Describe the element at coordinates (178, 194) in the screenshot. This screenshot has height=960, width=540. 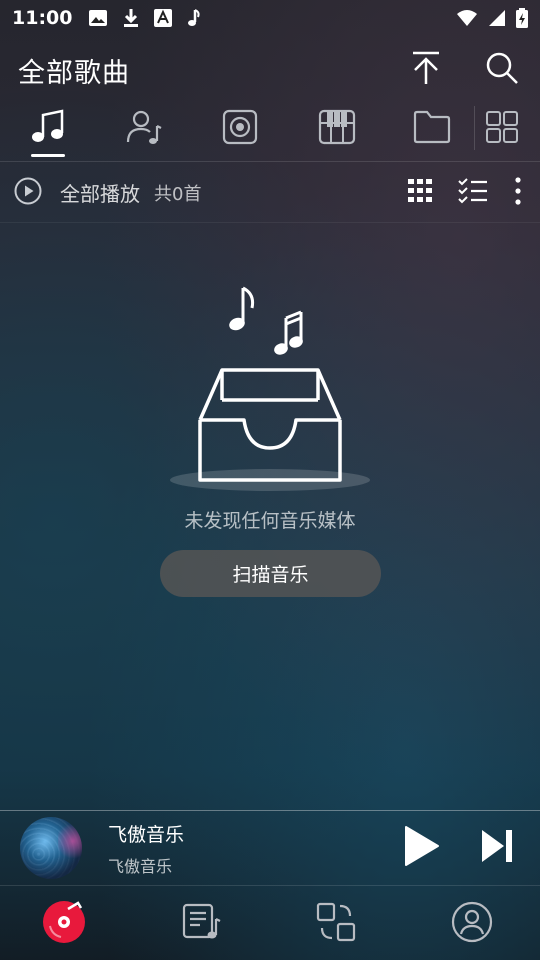
I see `song-count: 共0首` at that location.